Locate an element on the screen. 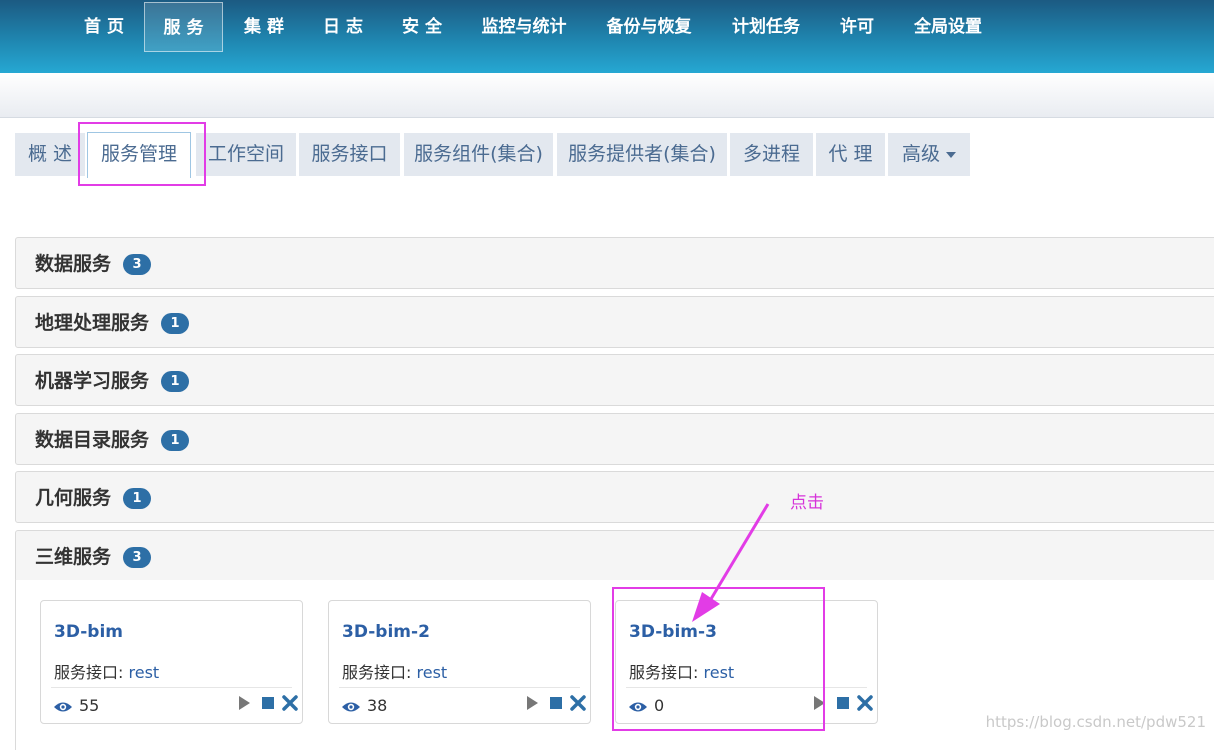 The height and width of the screenshot is (750, 1214). nav-item-monitoring: 监控与统计 is located at coordinates (524, 27).